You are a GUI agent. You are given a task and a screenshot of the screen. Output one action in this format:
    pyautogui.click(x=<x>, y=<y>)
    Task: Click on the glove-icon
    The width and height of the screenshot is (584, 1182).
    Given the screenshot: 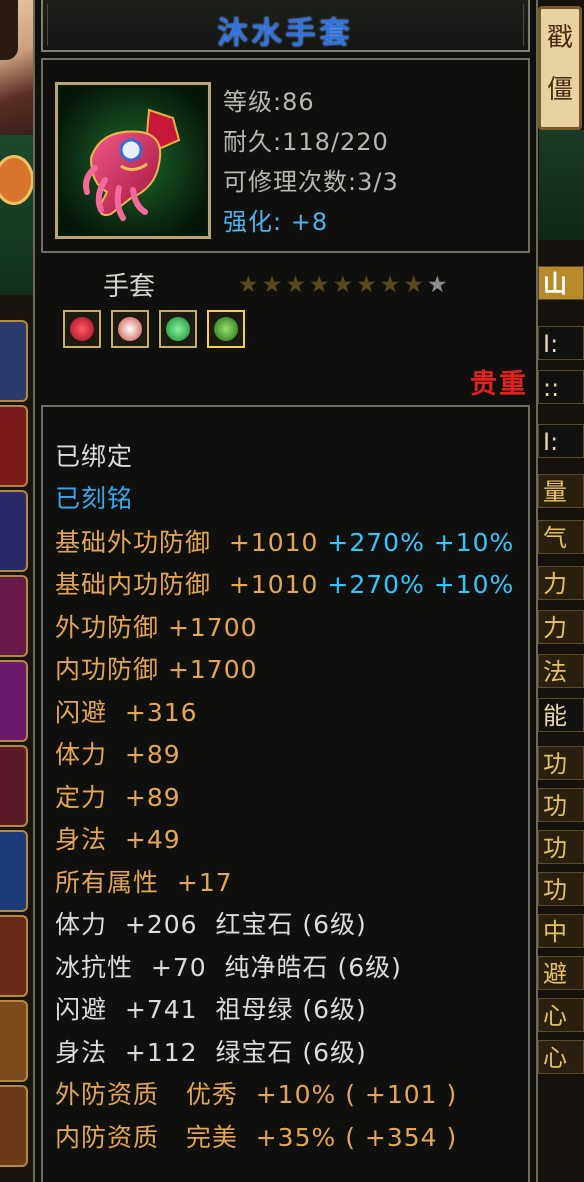 What is the action you would take?
    pyautogui.click(x=133, y=160)
    